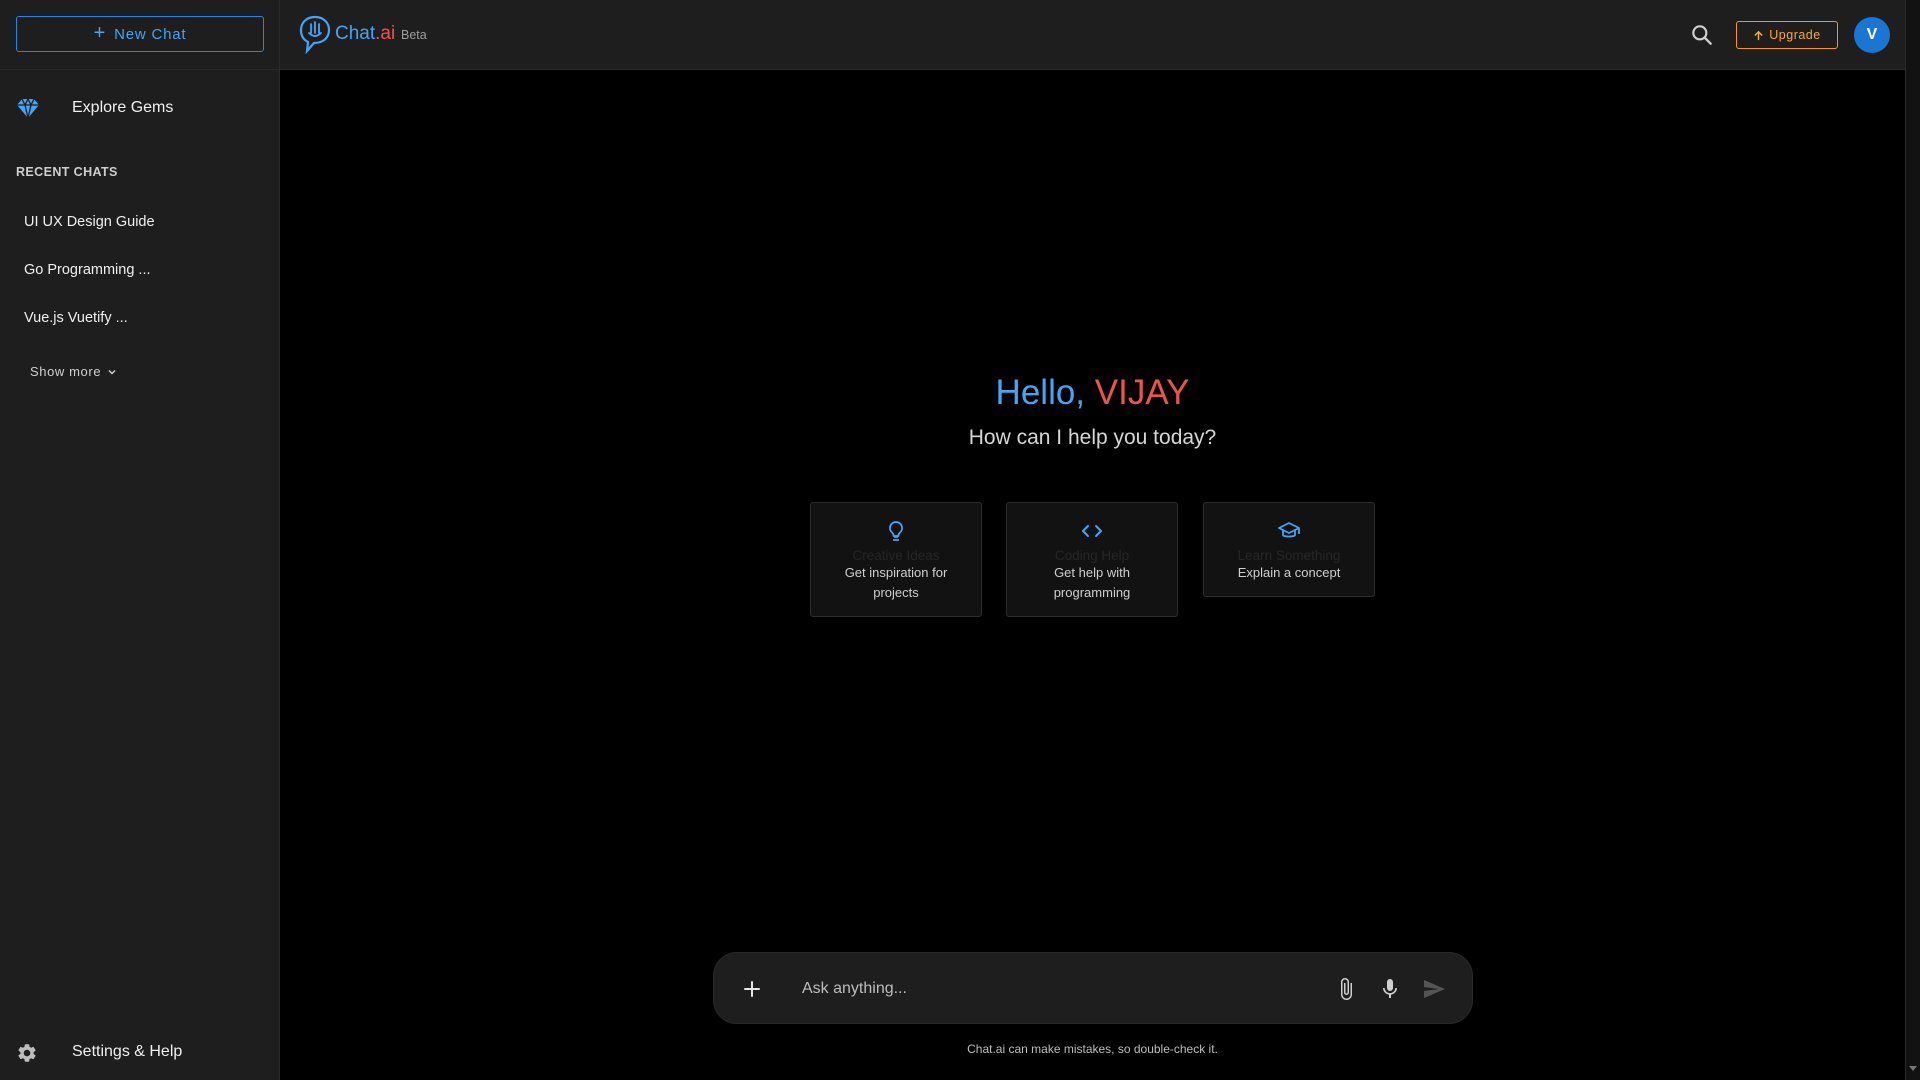  I want to click on chat-input, so click(1060, 989).